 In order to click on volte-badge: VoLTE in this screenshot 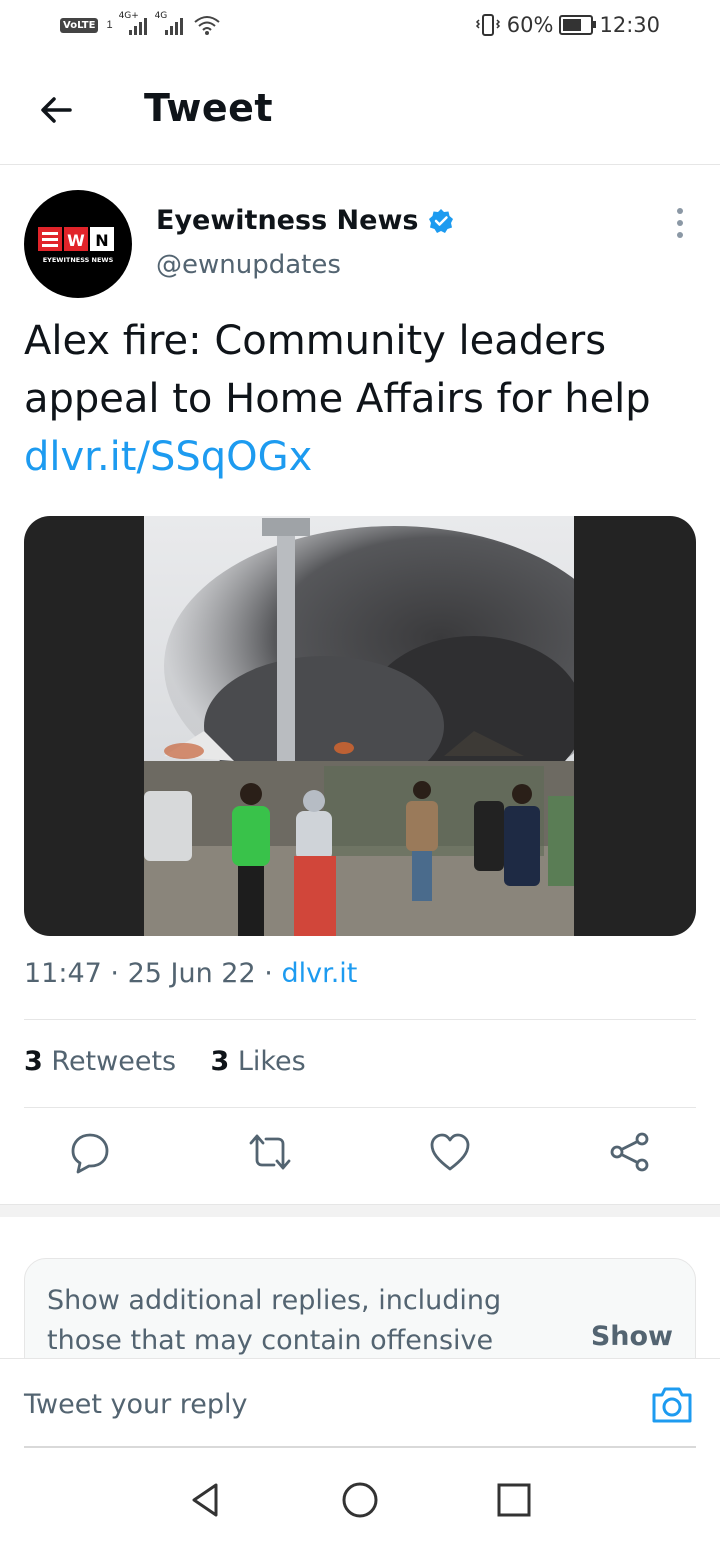, I will do `click(79, 25)`.